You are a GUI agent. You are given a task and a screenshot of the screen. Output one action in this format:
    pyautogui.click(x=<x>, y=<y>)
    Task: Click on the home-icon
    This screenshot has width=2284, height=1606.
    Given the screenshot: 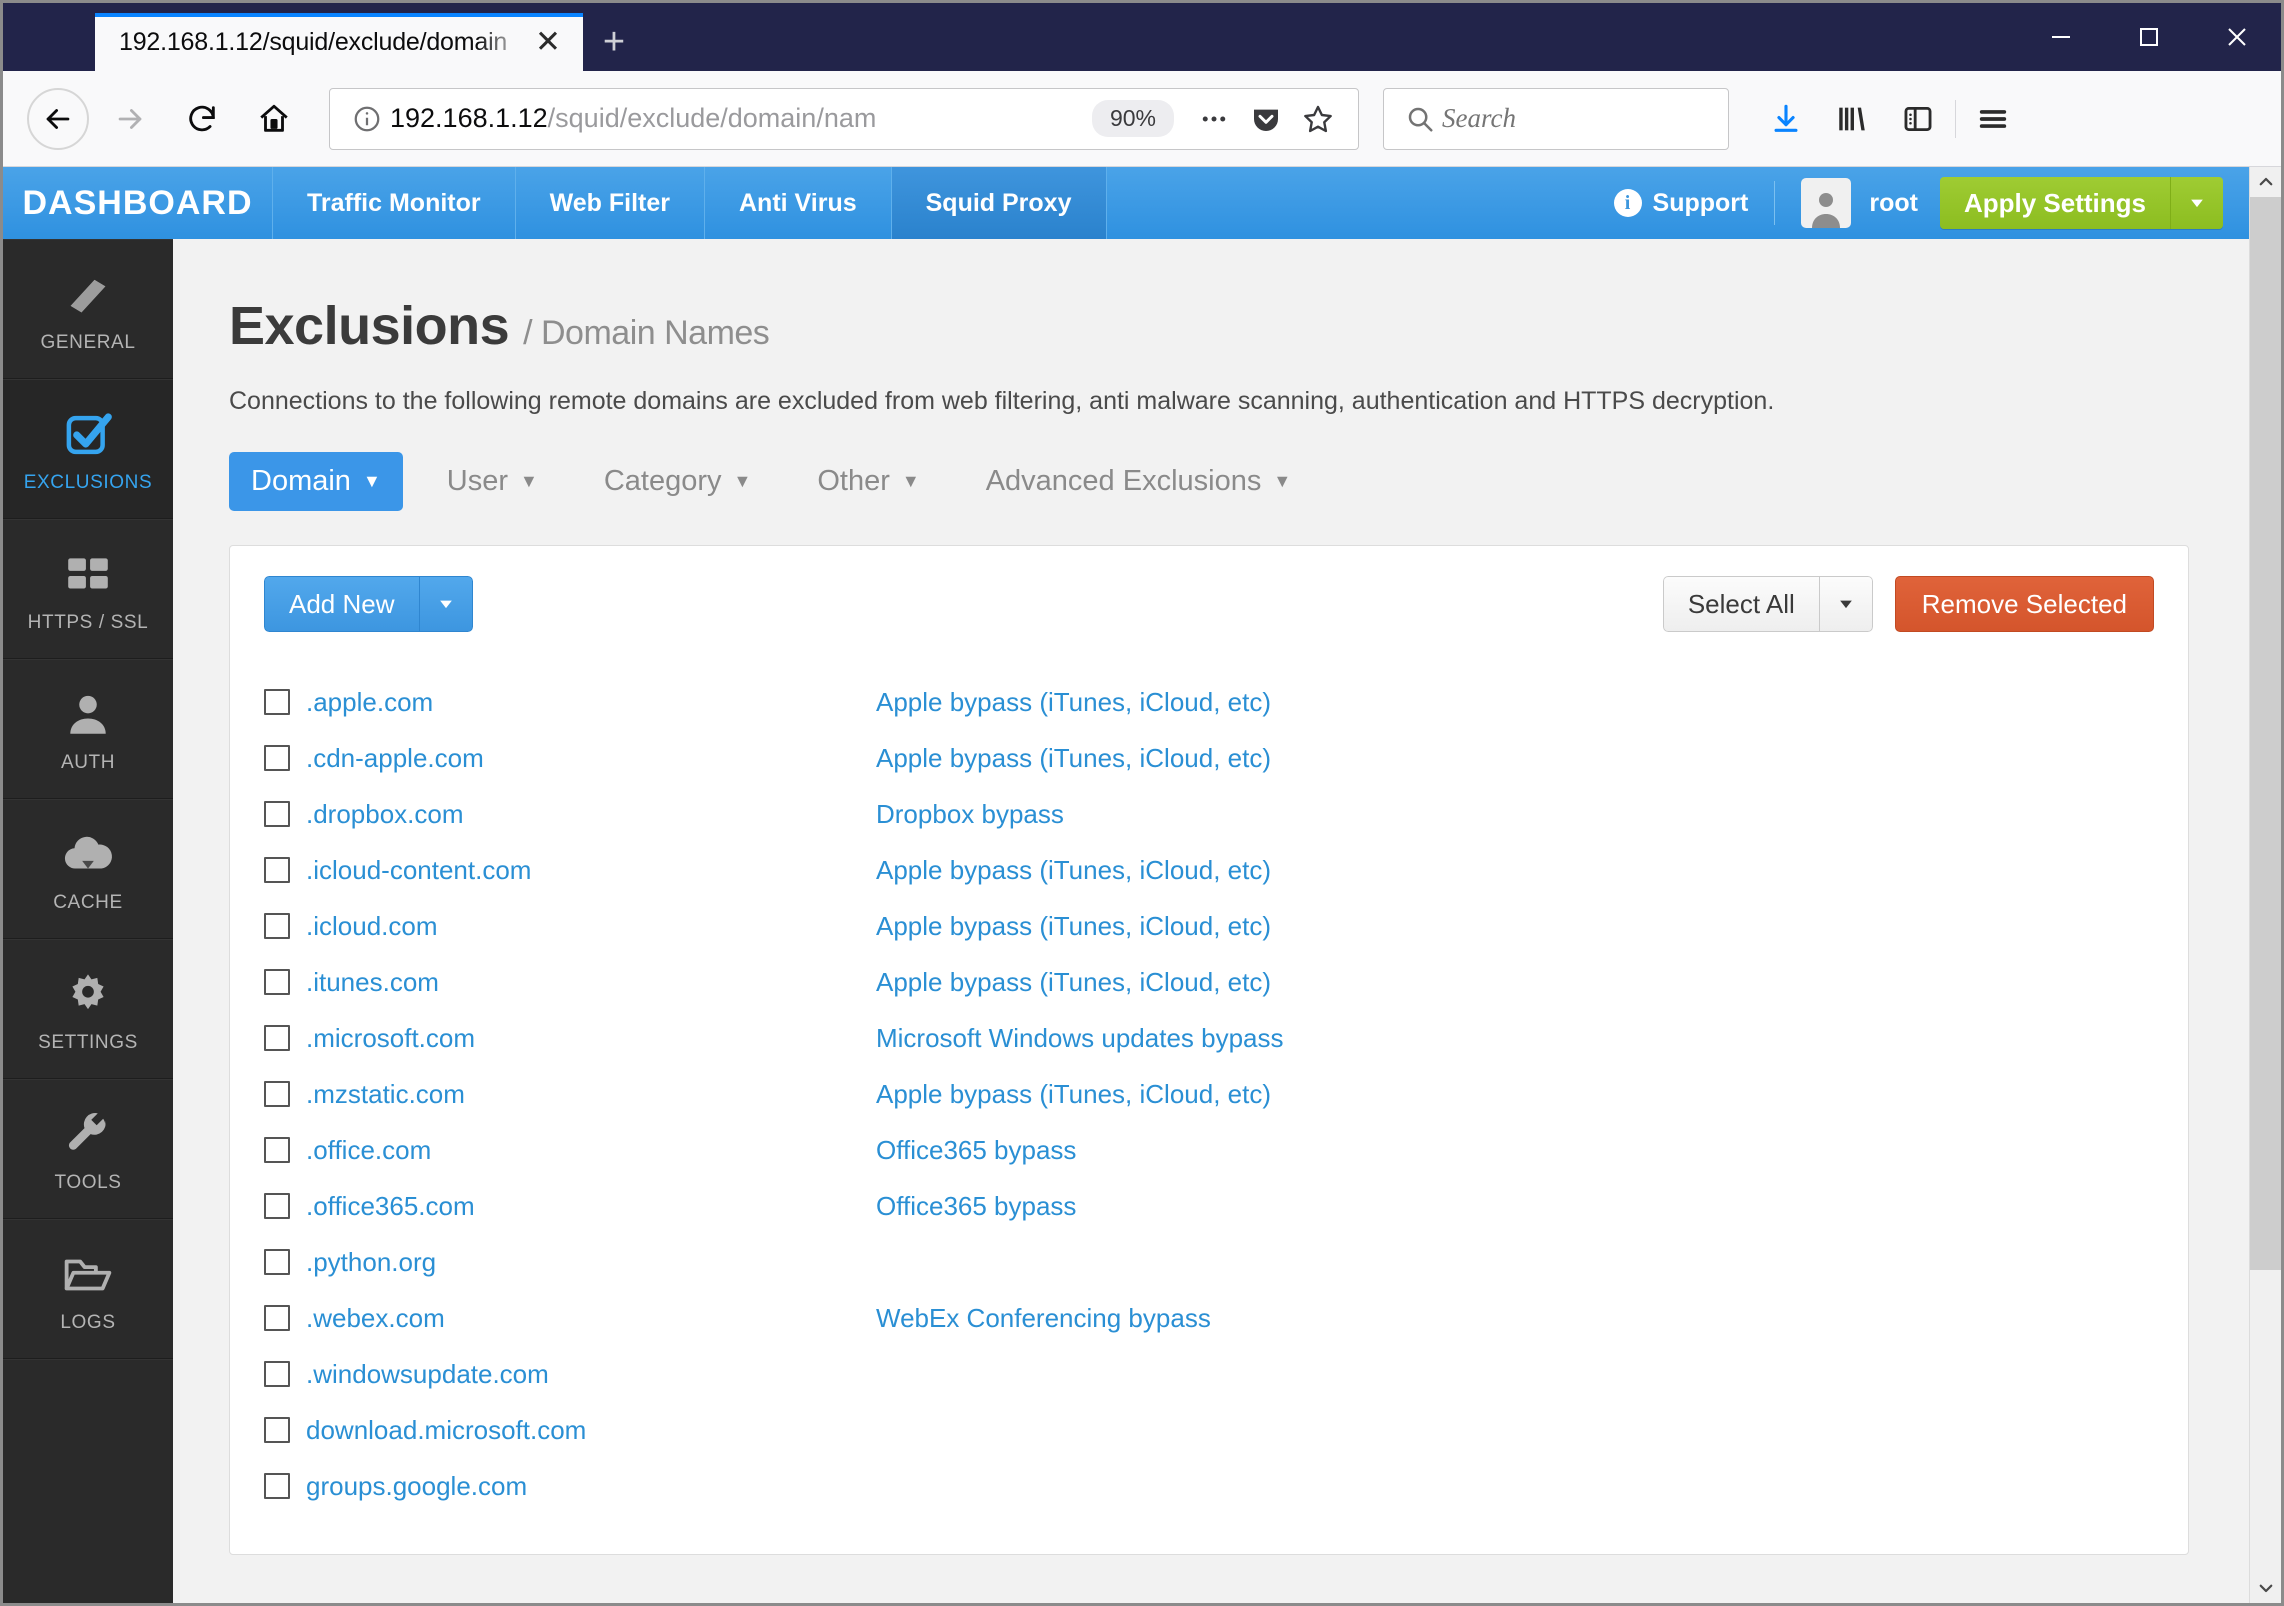 What is the action you would take?
    pyautogui.click(x=274, y=119)
    